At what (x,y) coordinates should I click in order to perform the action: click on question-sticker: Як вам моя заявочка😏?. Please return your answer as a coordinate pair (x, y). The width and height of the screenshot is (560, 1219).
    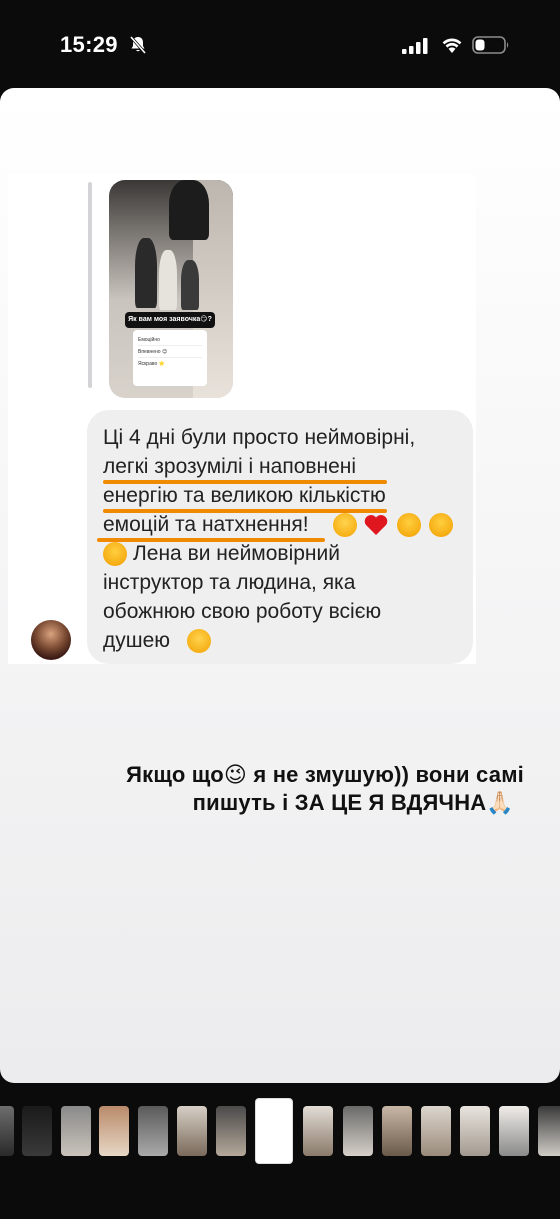
    Looking at the image, I should click on (170, 320).